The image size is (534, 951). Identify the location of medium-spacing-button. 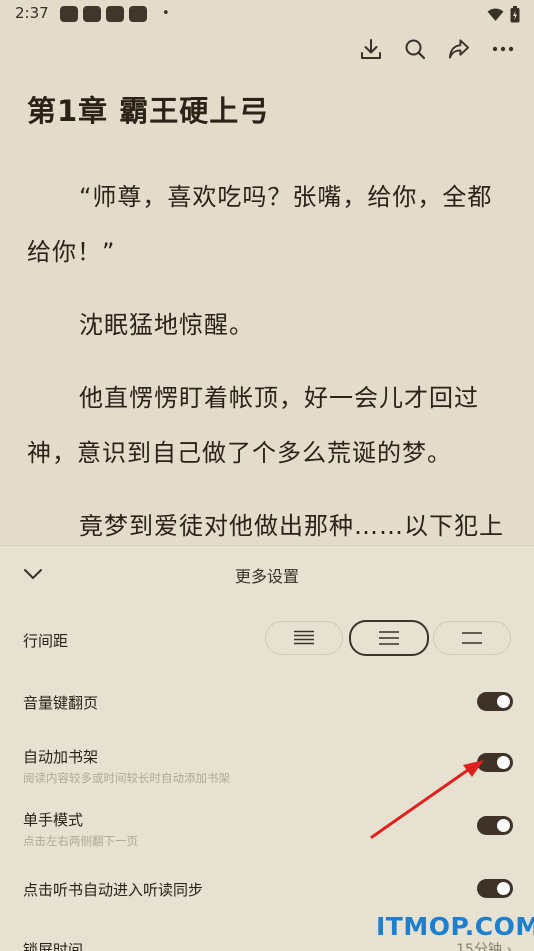
(389, 638).